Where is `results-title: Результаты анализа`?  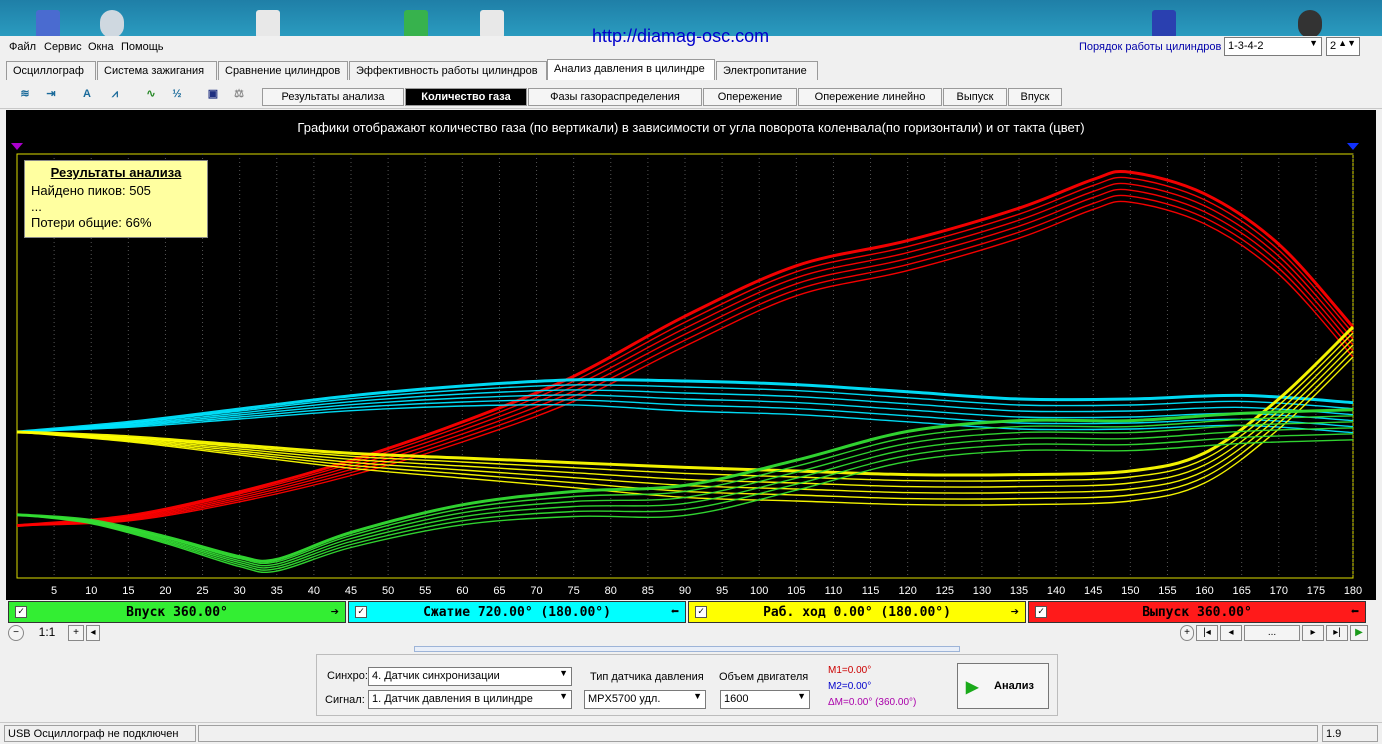
results-title: Результаты анализа is located at coordinates (116, 172).